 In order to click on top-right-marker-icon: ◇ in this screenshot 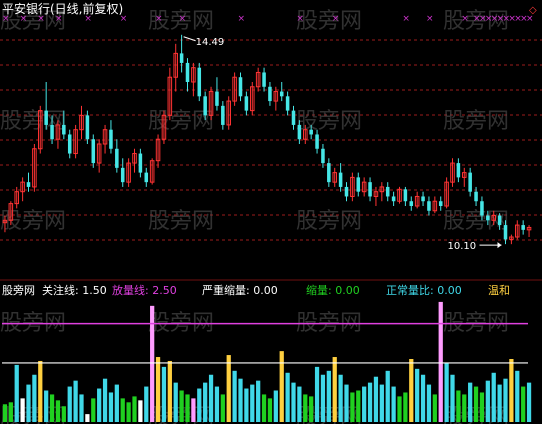, I will do `click(533, 10)`.